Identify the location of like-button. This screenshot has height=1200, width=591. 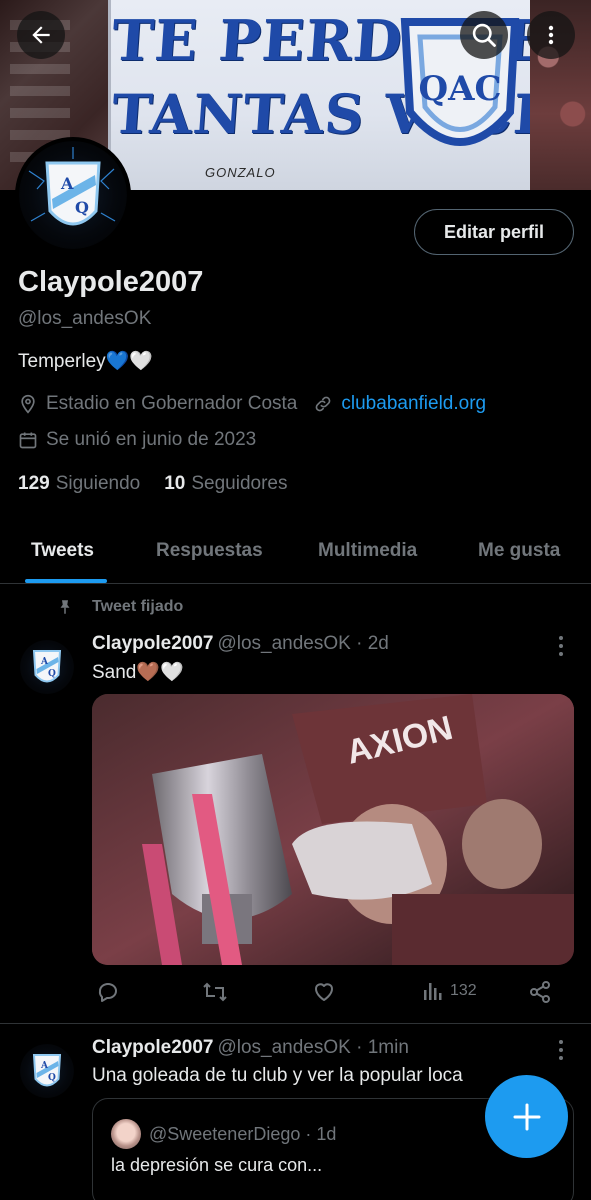
(324, 992).